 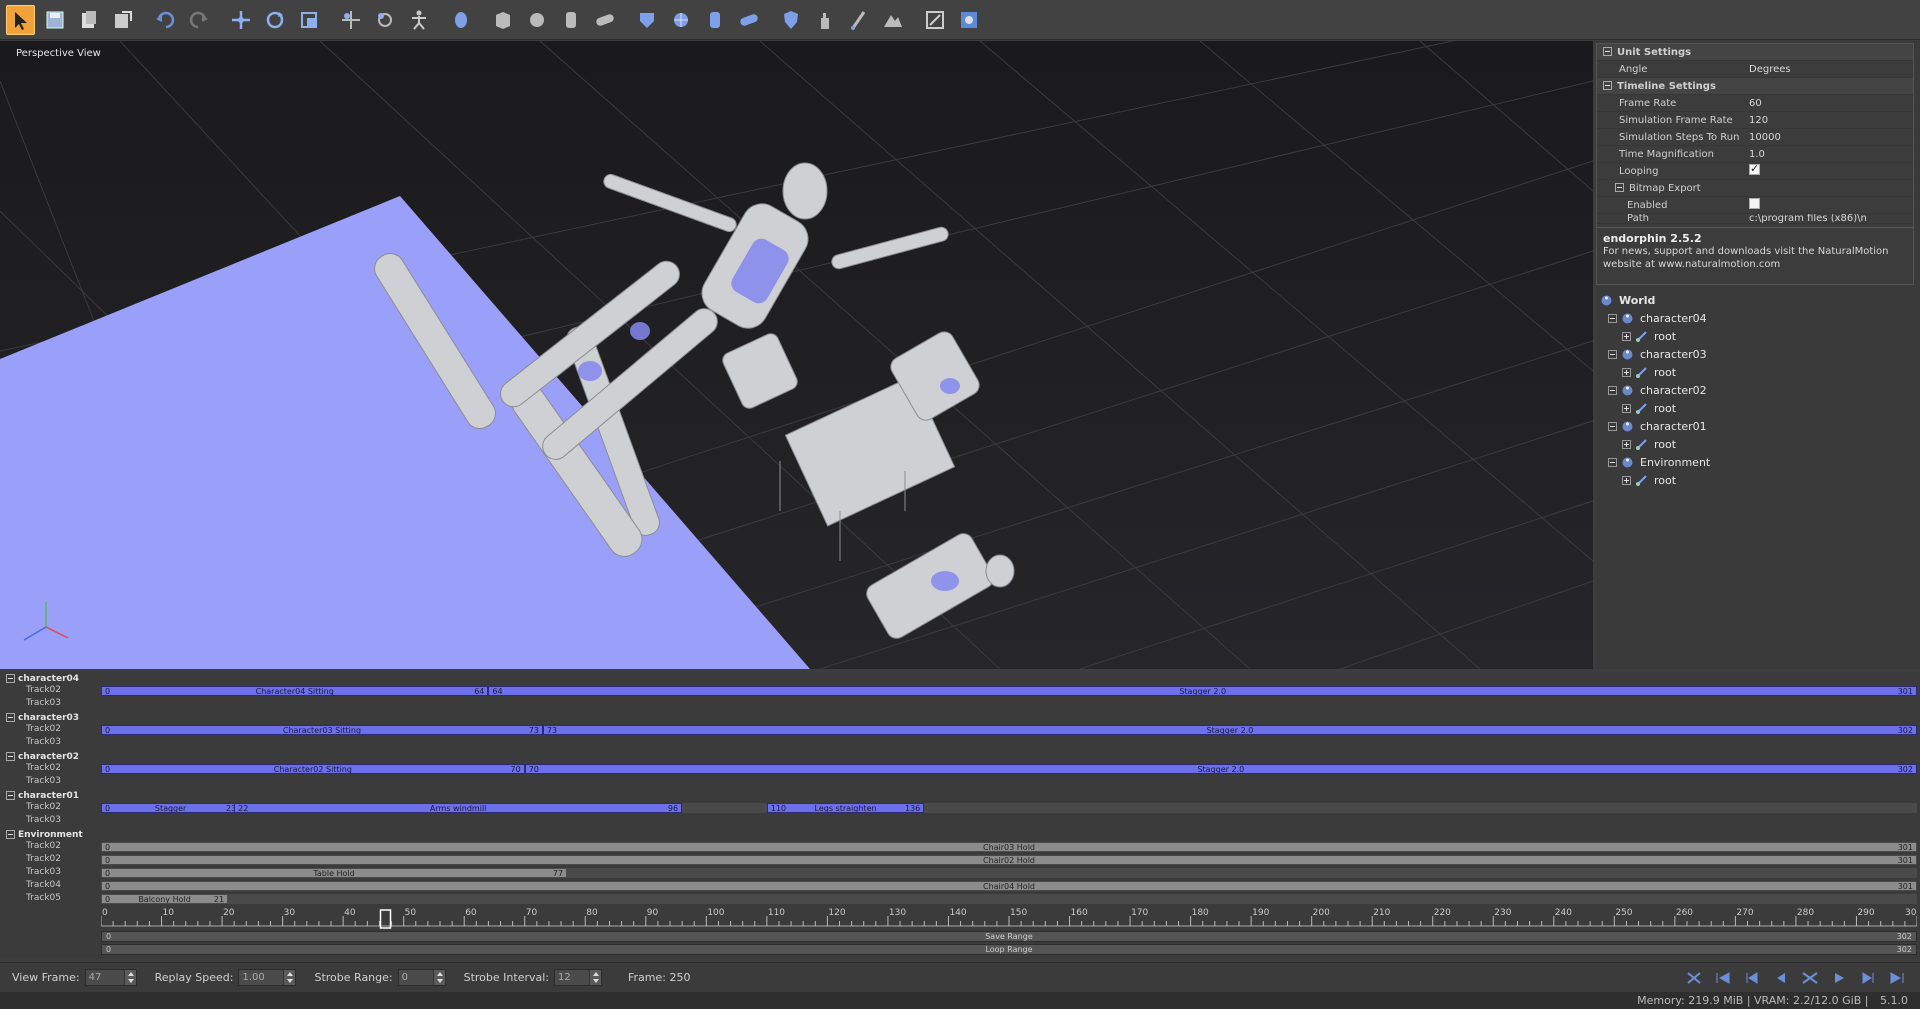 What do you see at coordinates (308, 20) in the screenshot?
I see `scale-button` at bounding box center [308, 20].